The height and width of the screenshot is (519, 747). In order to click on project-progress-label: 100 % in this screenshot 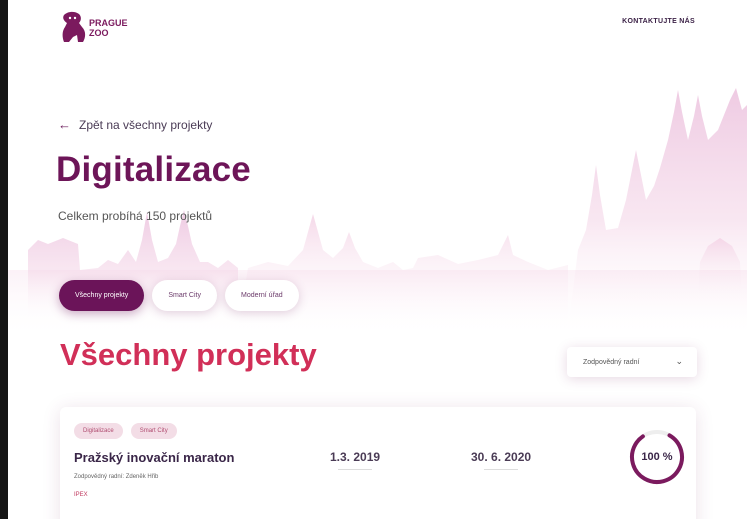, I will do `click(657, 457)`.